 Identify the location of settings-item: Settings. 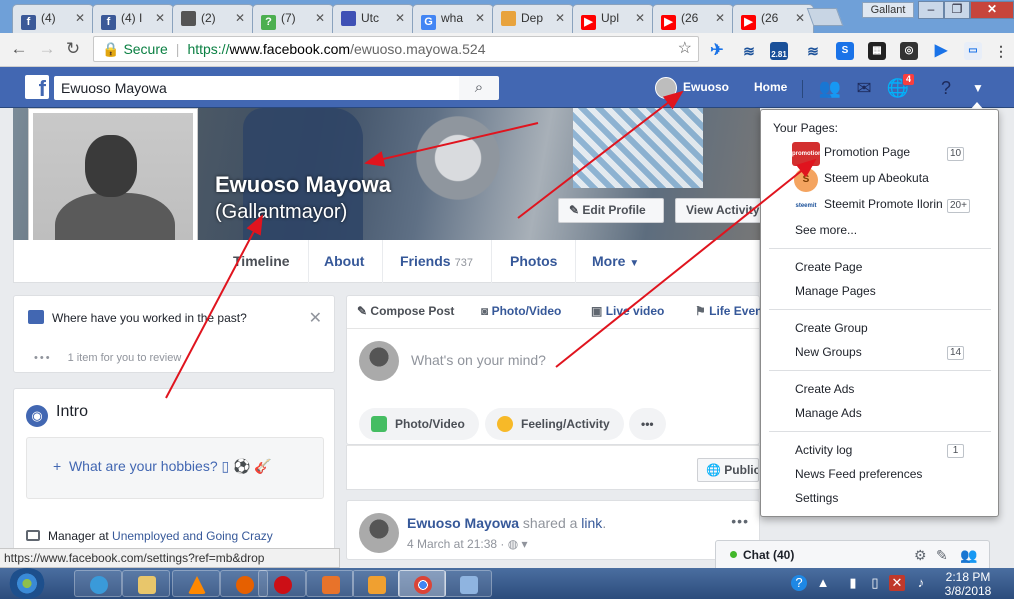
(816, 498).